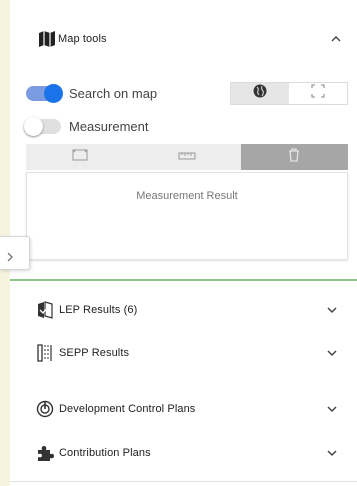 The image size is (357, 486). I want to click on area-measure-button, so click(79, 157).